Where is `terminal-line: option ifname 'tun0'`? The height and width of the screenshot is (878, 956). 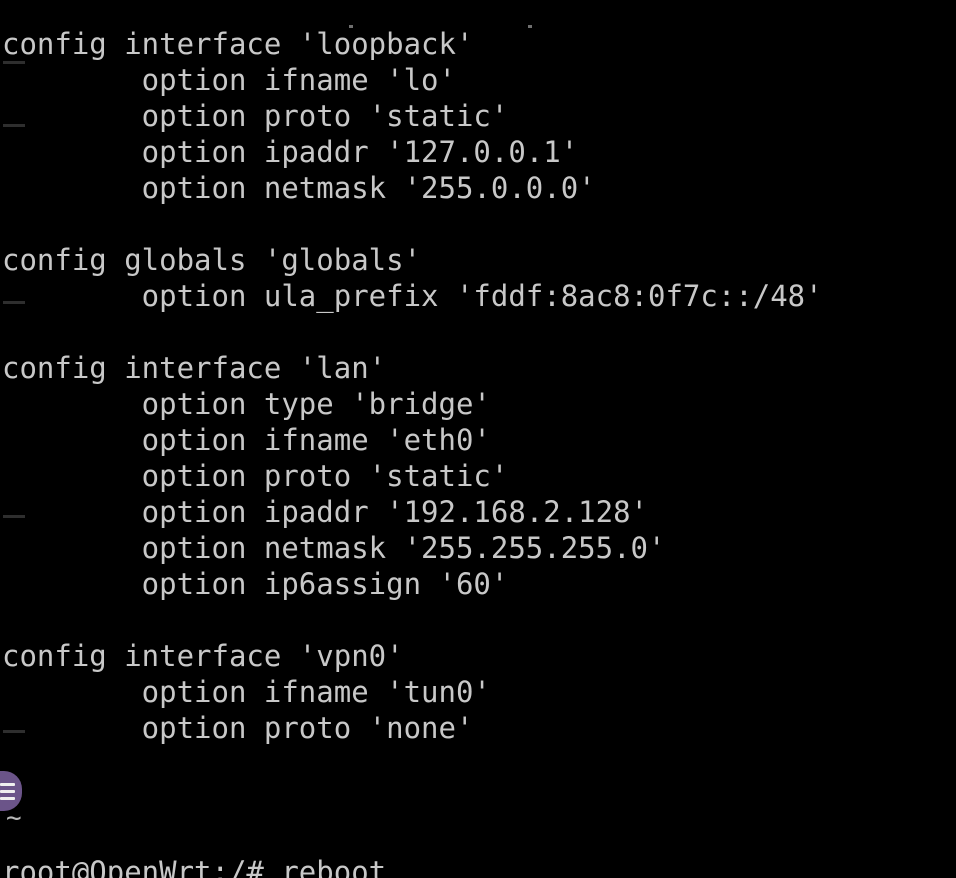
terminal-line: option ifname 'tun0' is located at coordinates (246, 692).